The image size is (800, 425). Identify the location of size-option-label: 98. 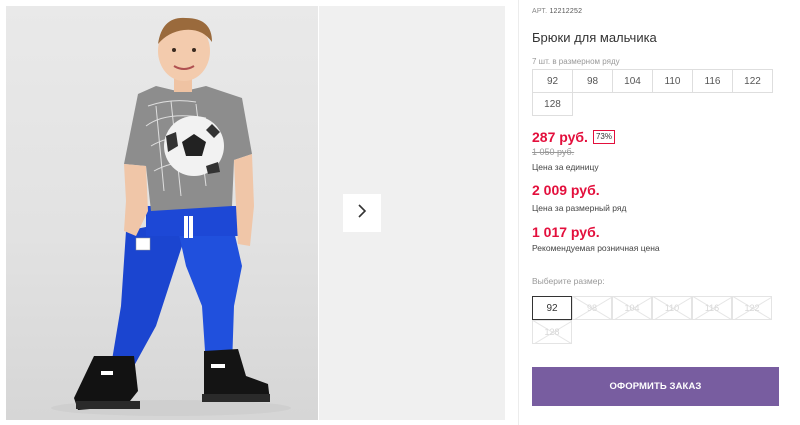
(591, 308).